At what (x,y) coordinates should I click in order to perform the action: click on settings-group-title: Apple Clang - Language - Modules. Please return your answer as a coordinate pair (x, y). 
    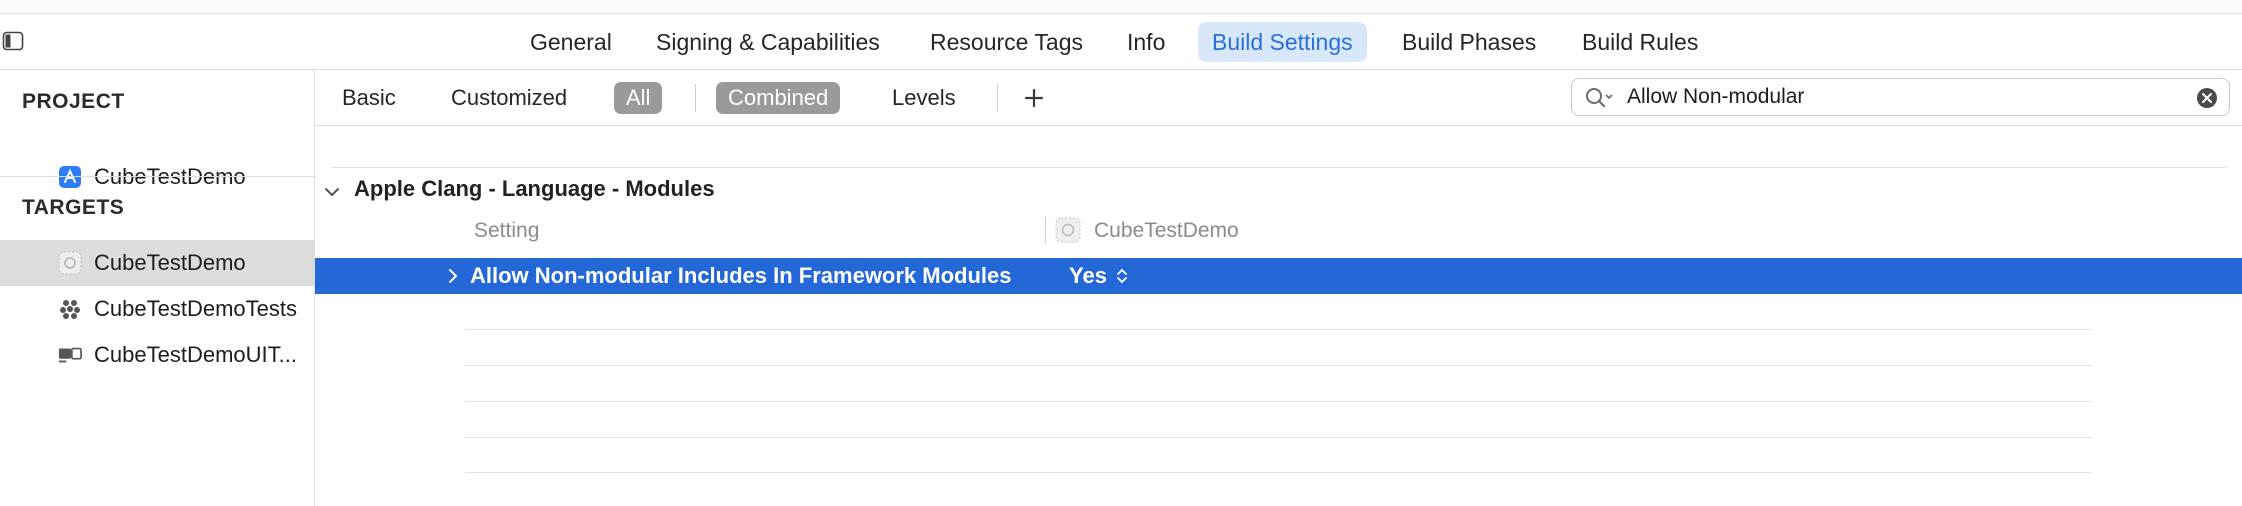
    Looking at the image, I should click on (534, 188).